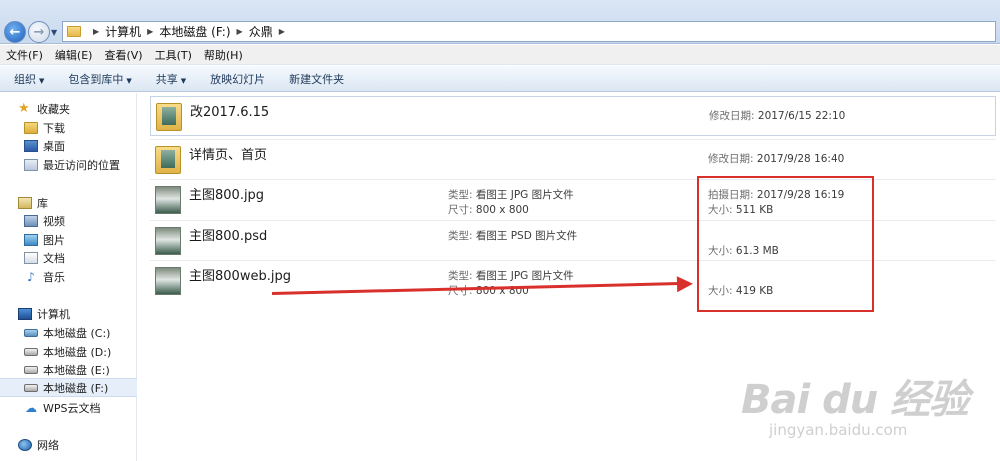 The image size is (1000, 461). Describe the element at coordinates (237, 79) in the screenshot. I see `slideshow-button: 放映幻灯片` at that location.